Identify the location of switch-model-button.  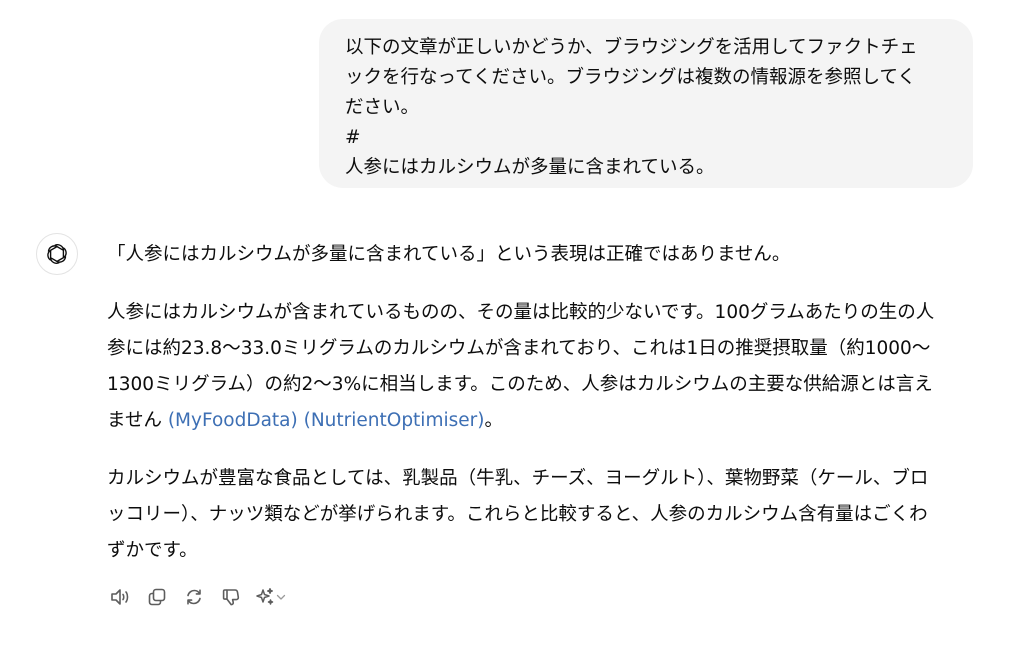
(271, 597).